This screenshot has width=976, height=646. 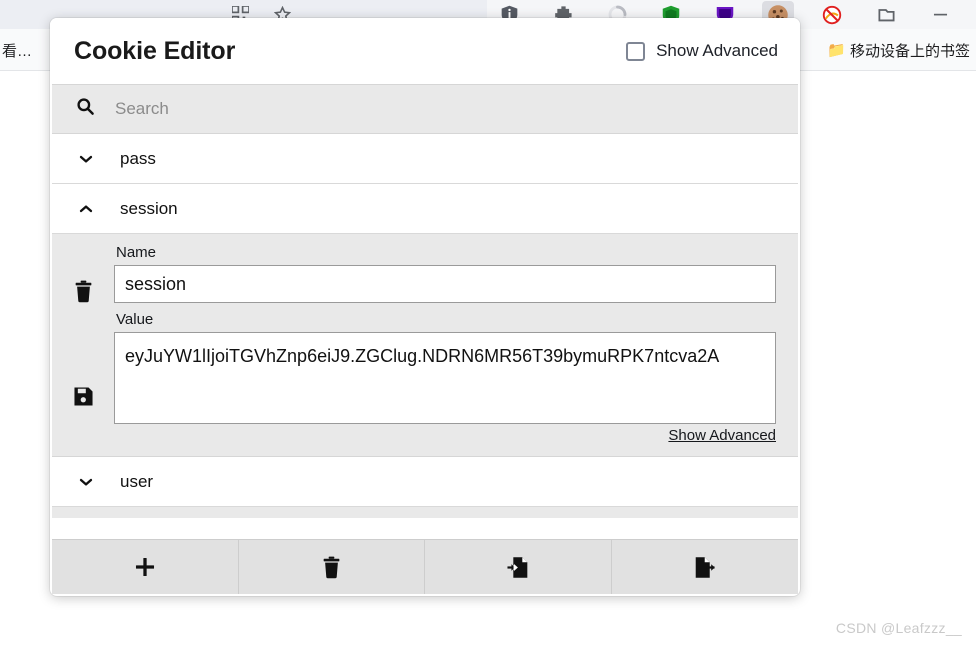 I want to click on add-cookie-button, so click(x=145, y=567).